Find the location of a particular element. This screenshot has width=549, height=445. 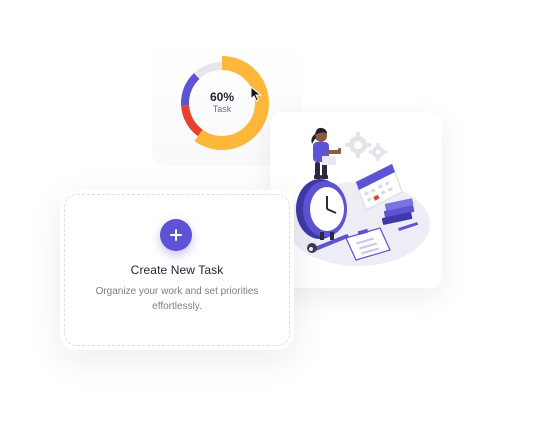

person-icon is located at coordinates (326, 153).